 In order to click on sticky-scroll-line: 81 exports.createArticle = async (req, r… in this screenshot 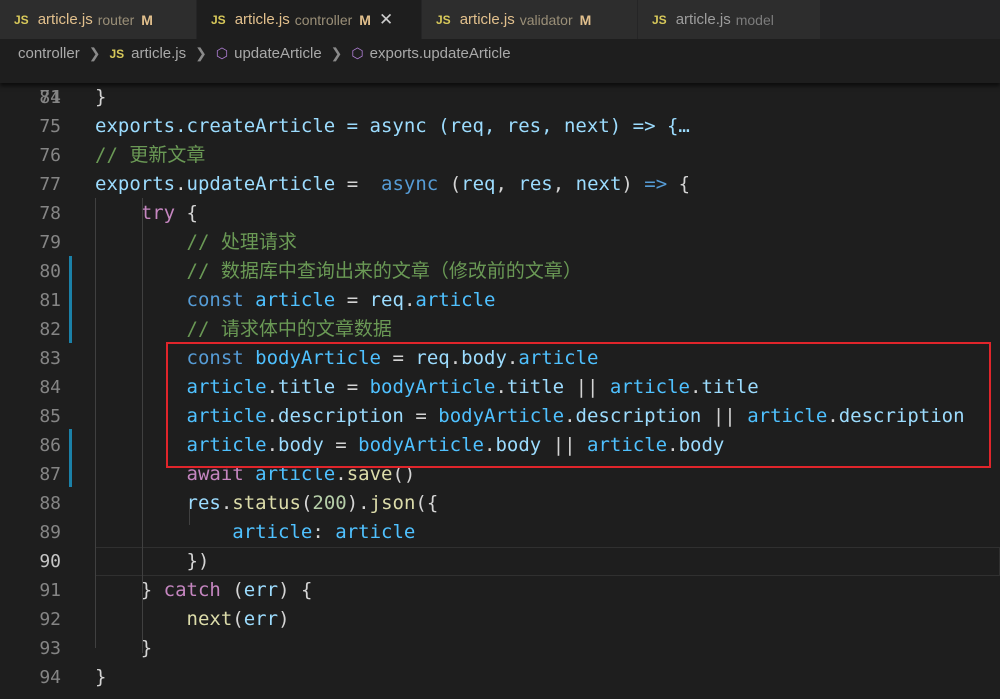, I will do `click(500, 102)`.